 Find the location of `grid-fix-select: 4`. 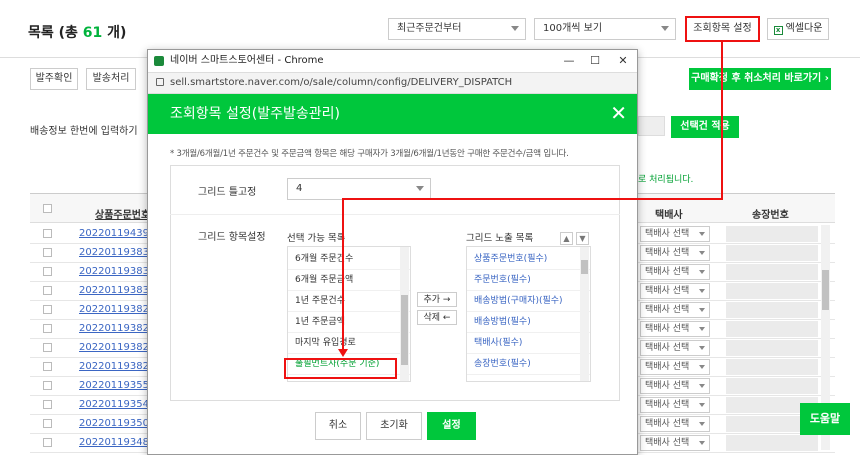

grid-fix-select: 4 is located at coordinates (359, 189).